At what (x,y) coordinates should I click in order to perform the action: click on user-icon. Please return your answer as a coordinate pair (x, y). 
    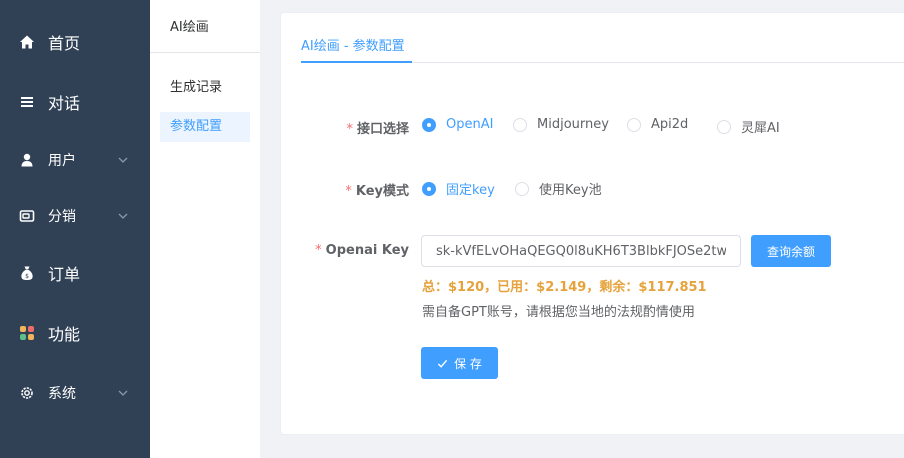
    Looking at the image, I should click on (27, 160).